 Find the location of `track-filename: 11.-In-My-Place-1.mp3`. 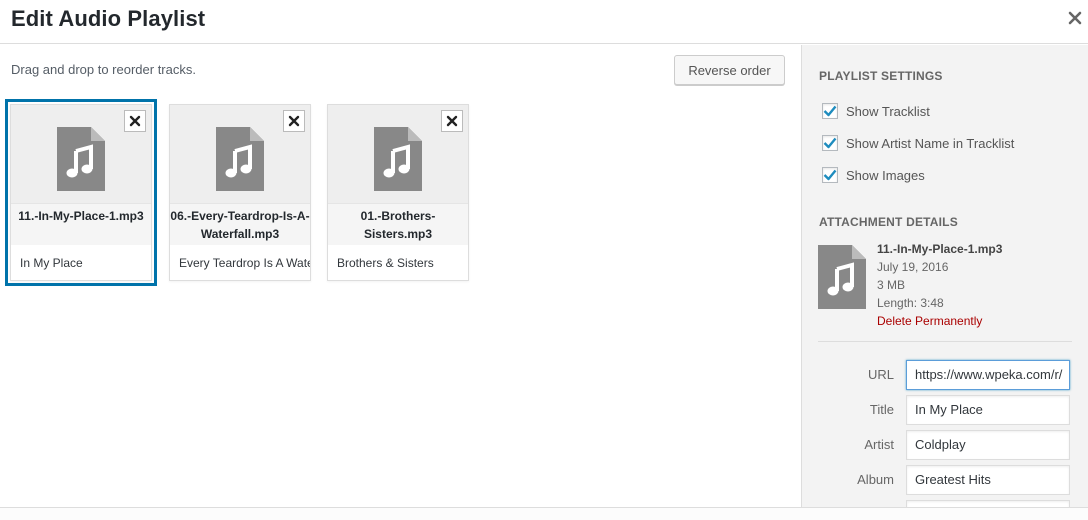

track-filename: 11.-In-My-Place-1.mp3 is located at coordinates (81, 224).